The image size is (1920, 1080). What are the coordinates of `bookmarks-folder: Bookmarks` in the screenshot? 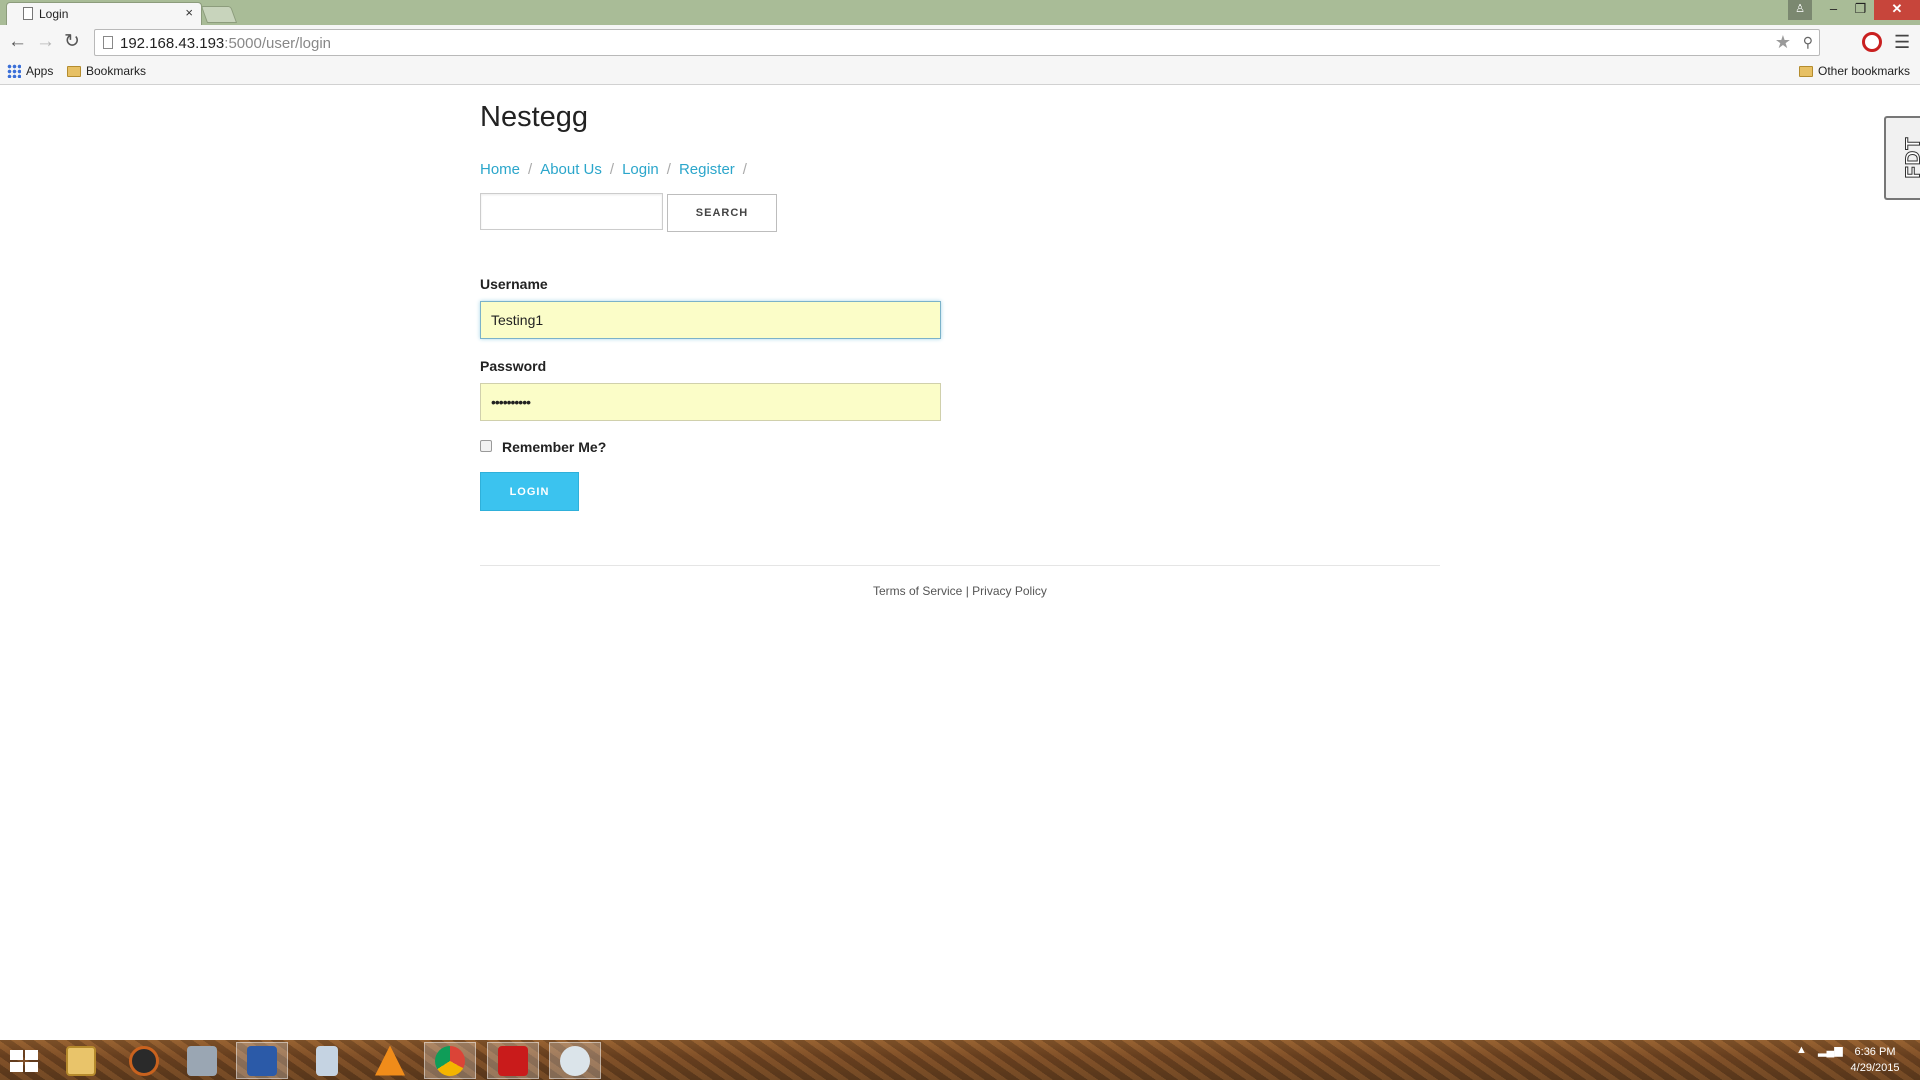 It's located at (106, 71).